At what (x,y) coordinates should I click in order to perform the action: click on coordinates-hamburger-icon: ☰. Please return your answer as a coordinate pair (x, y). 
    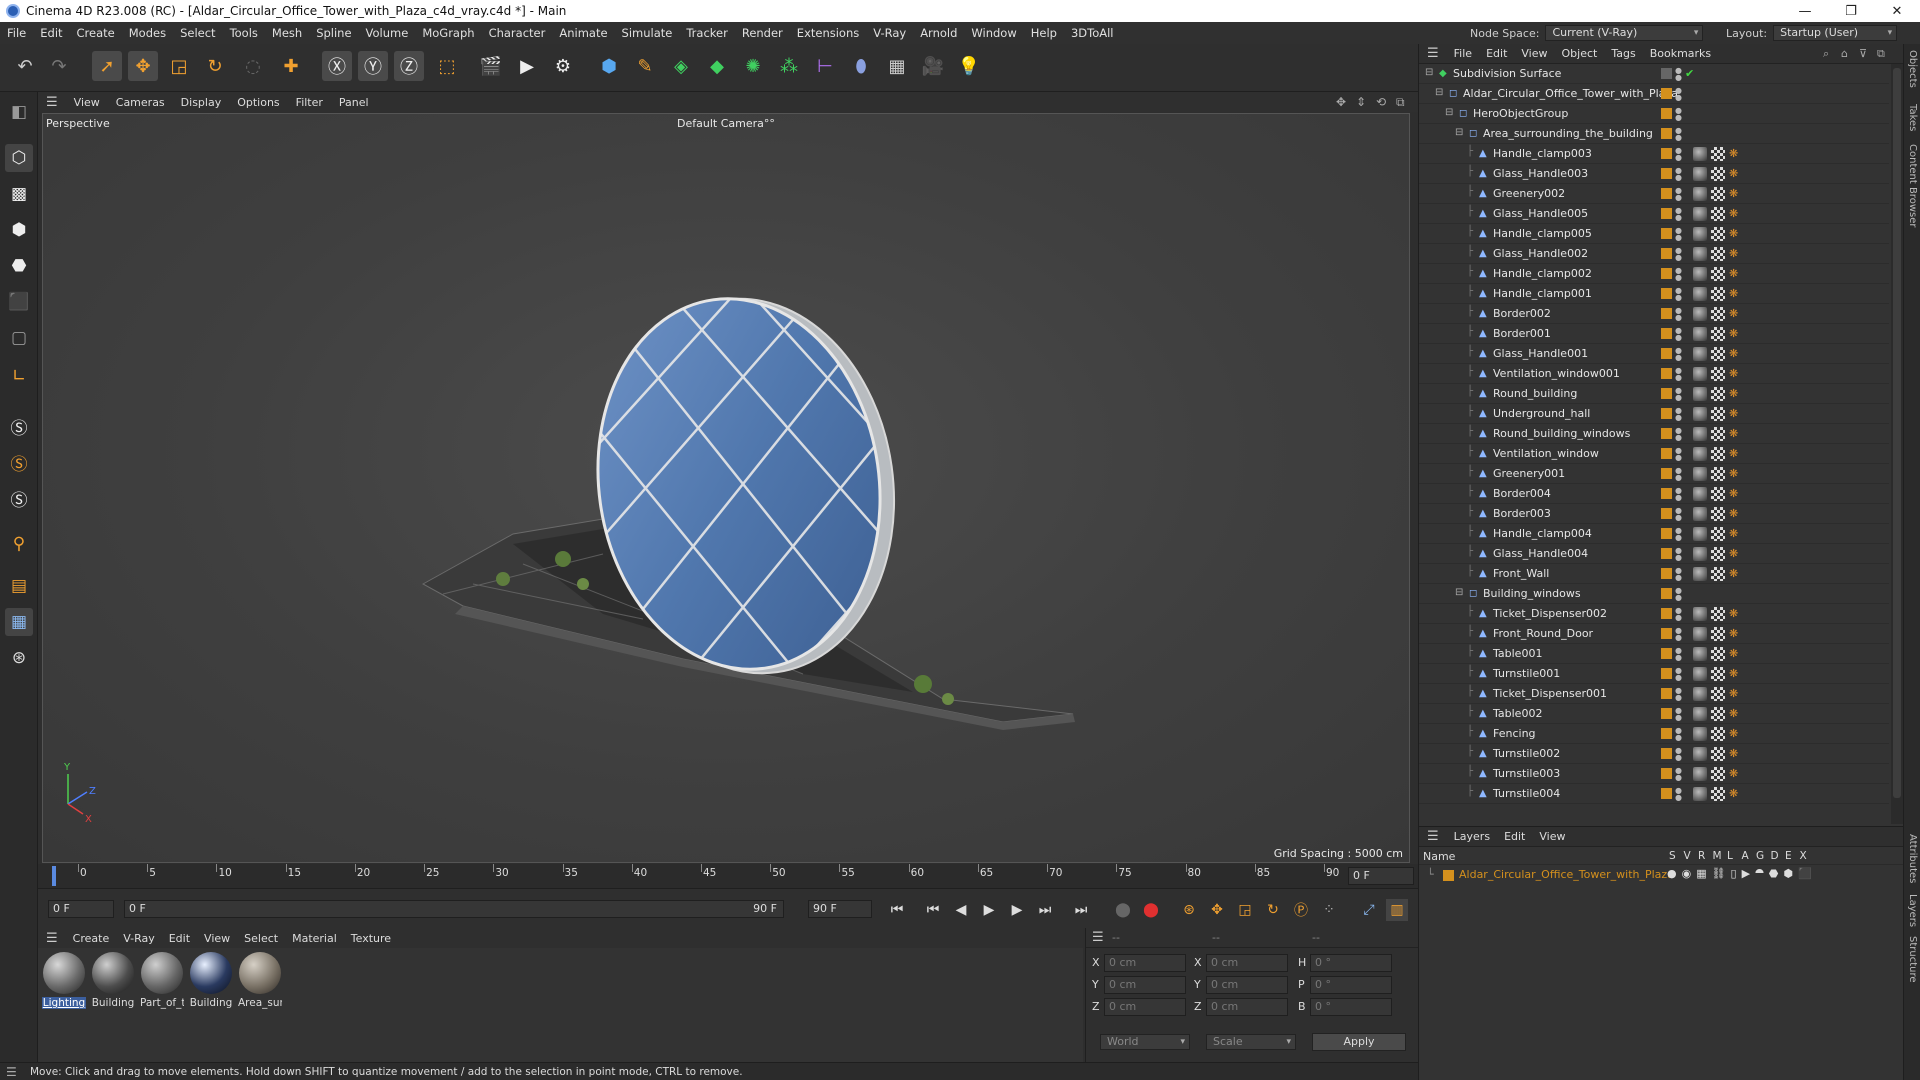
    Looking at the image, I should click on (1098, 937).